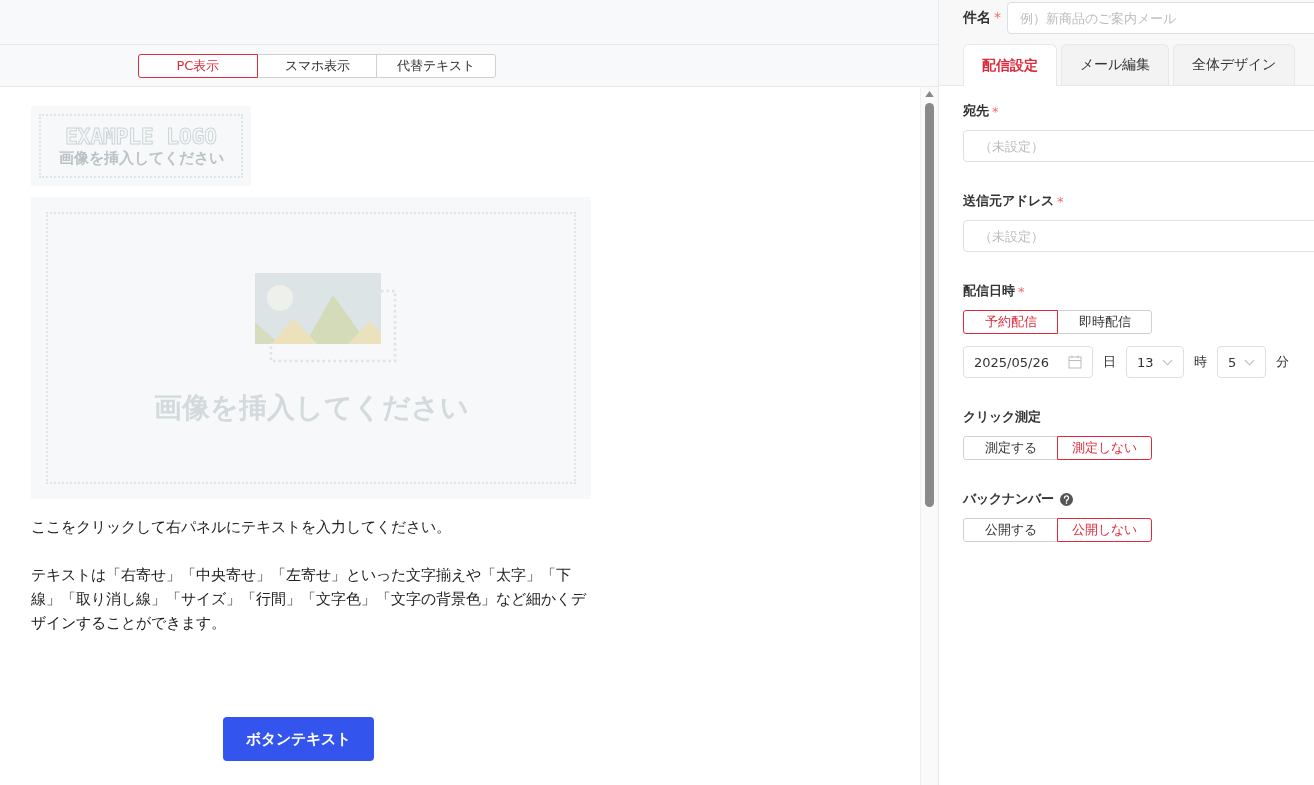 This screenshot has width=1314, height=785. Describe the element at coordinates (298, 739) in the screenshot. I see `text-button: ボタンテキスト` at that location.